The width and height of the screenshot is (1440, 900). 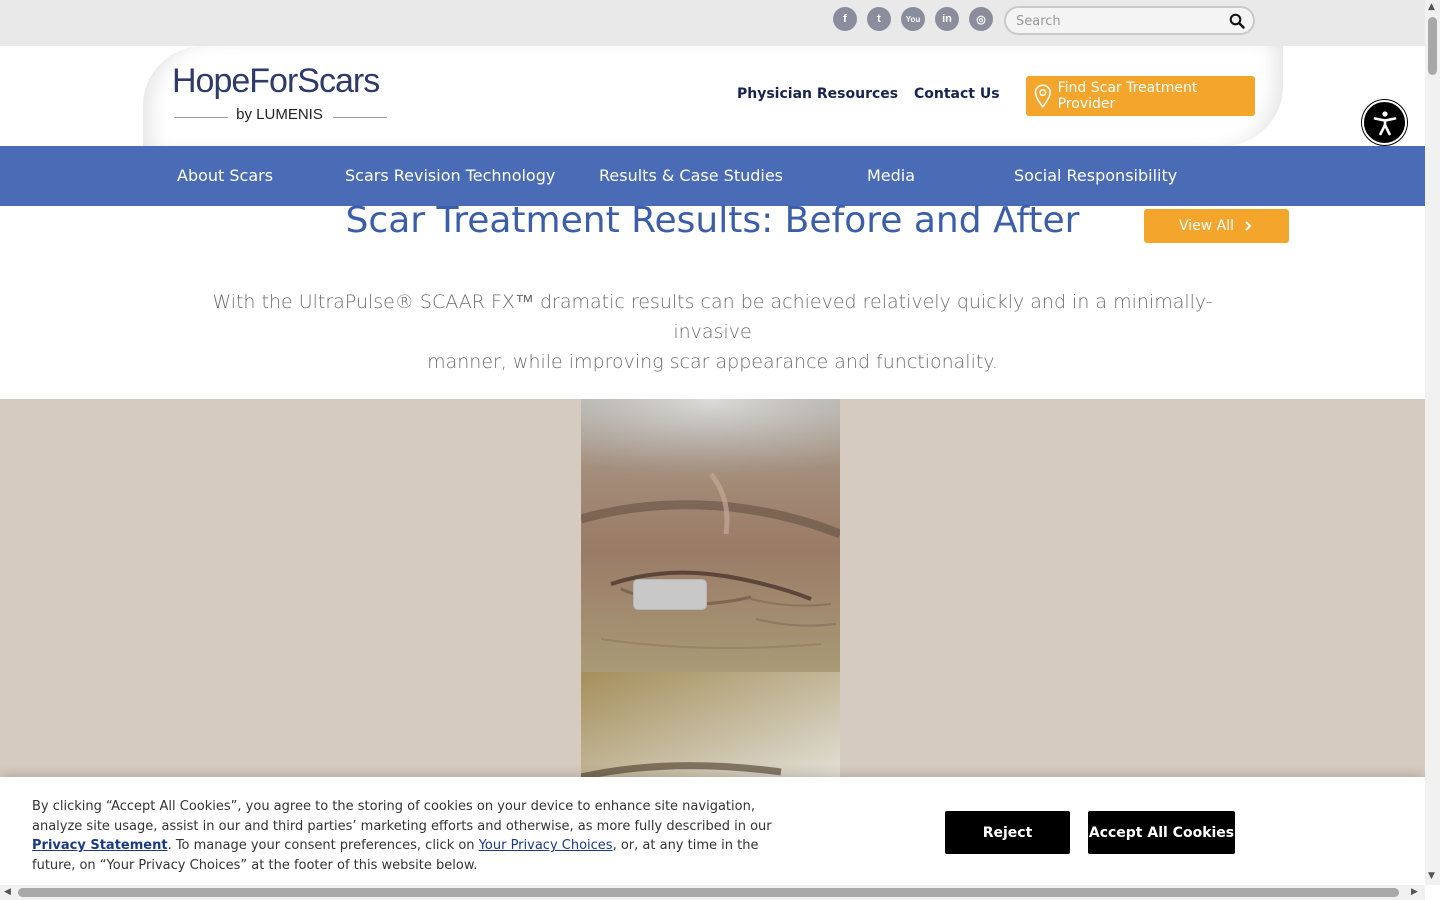 What do you see at coordinates (670, 594) in the screenshot?
I see `eye-censor-bar` at bounding box center [670, 594].